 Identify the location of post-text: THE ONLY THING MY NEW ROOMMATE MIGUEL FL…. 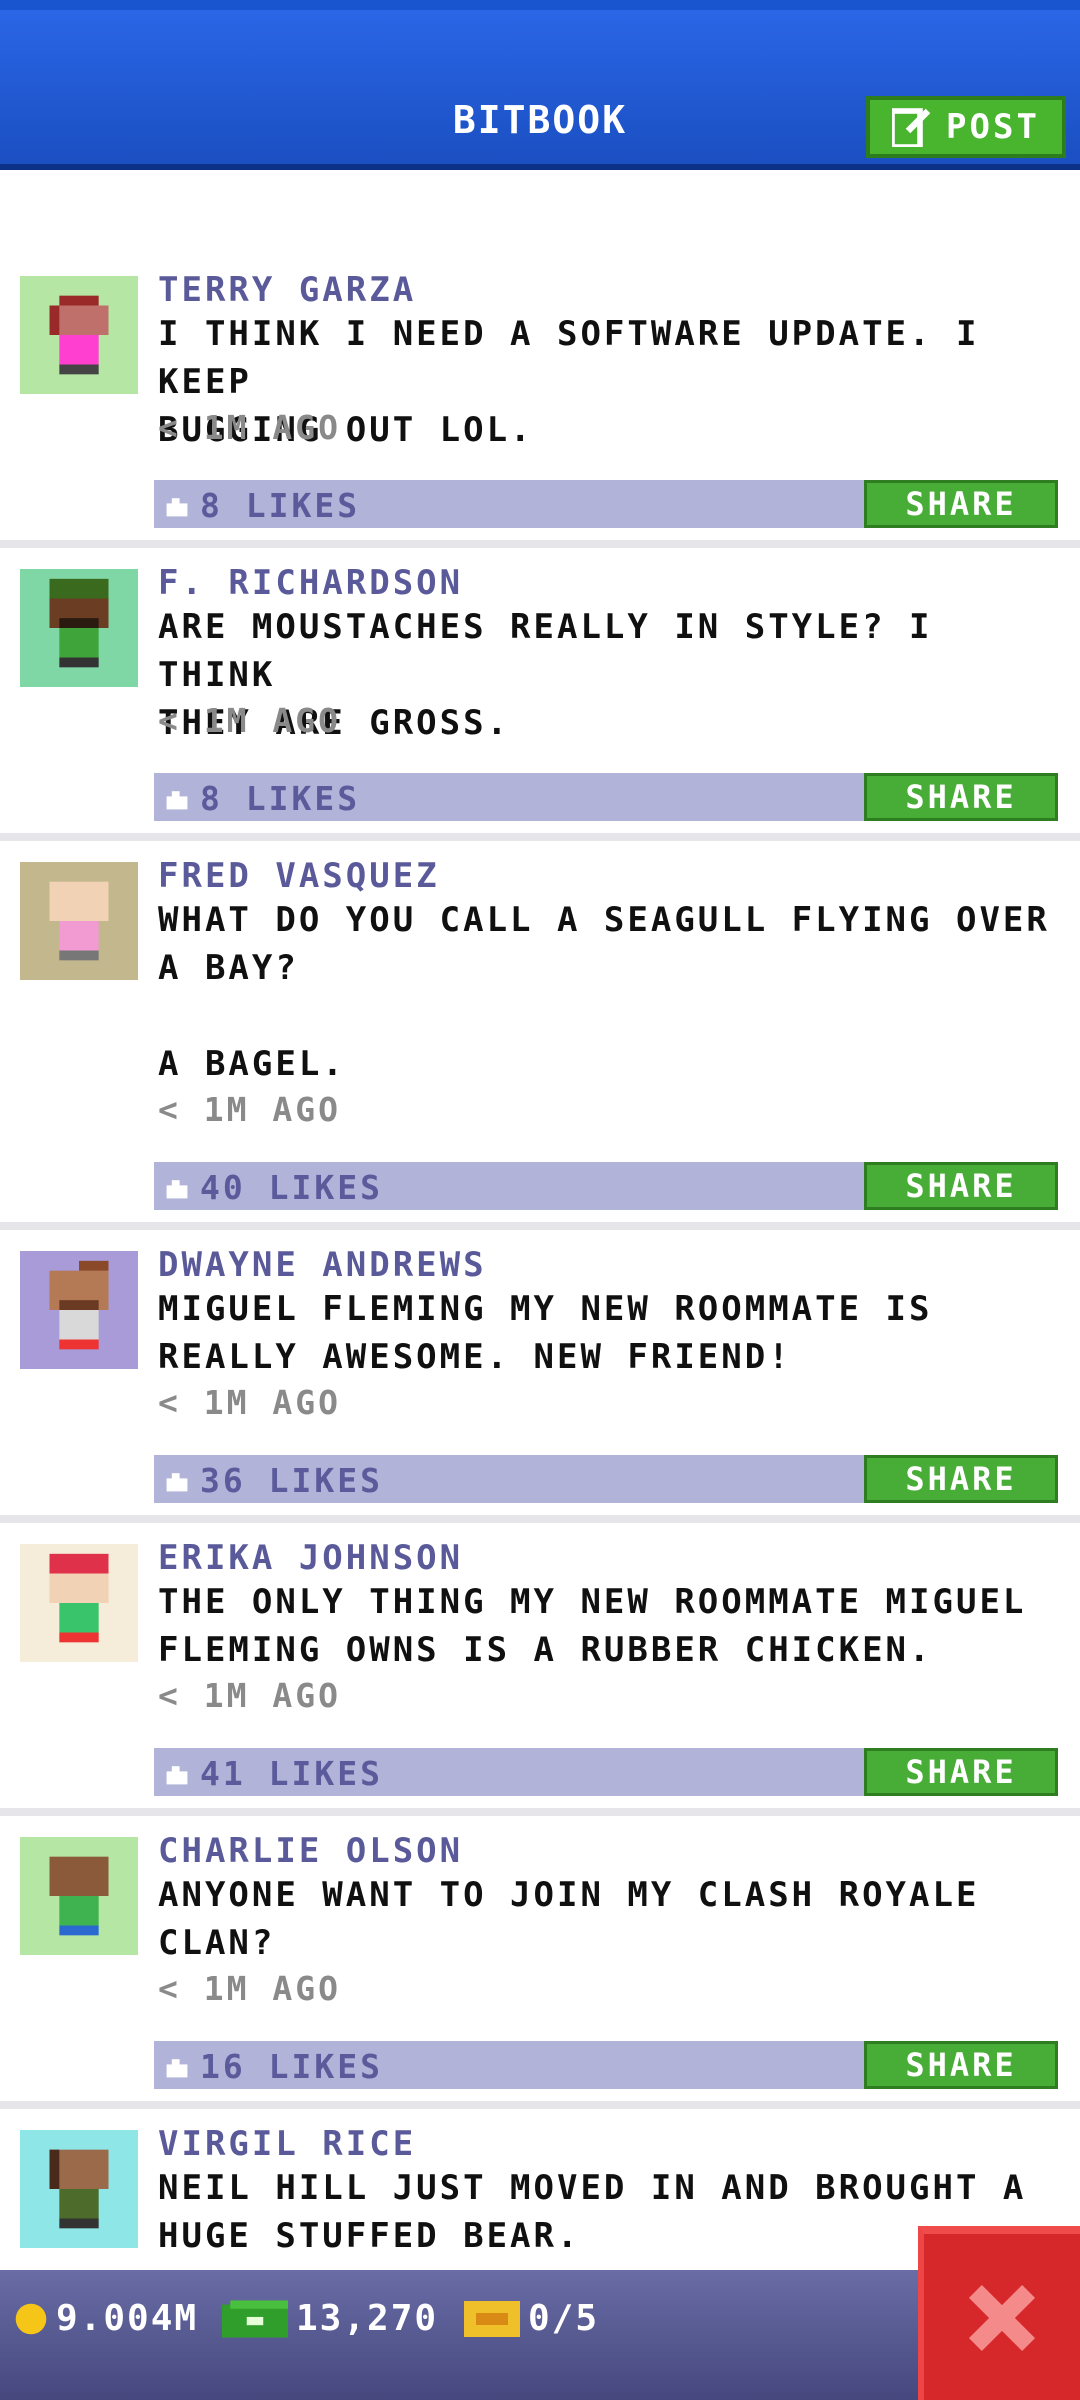
(592, 1626).